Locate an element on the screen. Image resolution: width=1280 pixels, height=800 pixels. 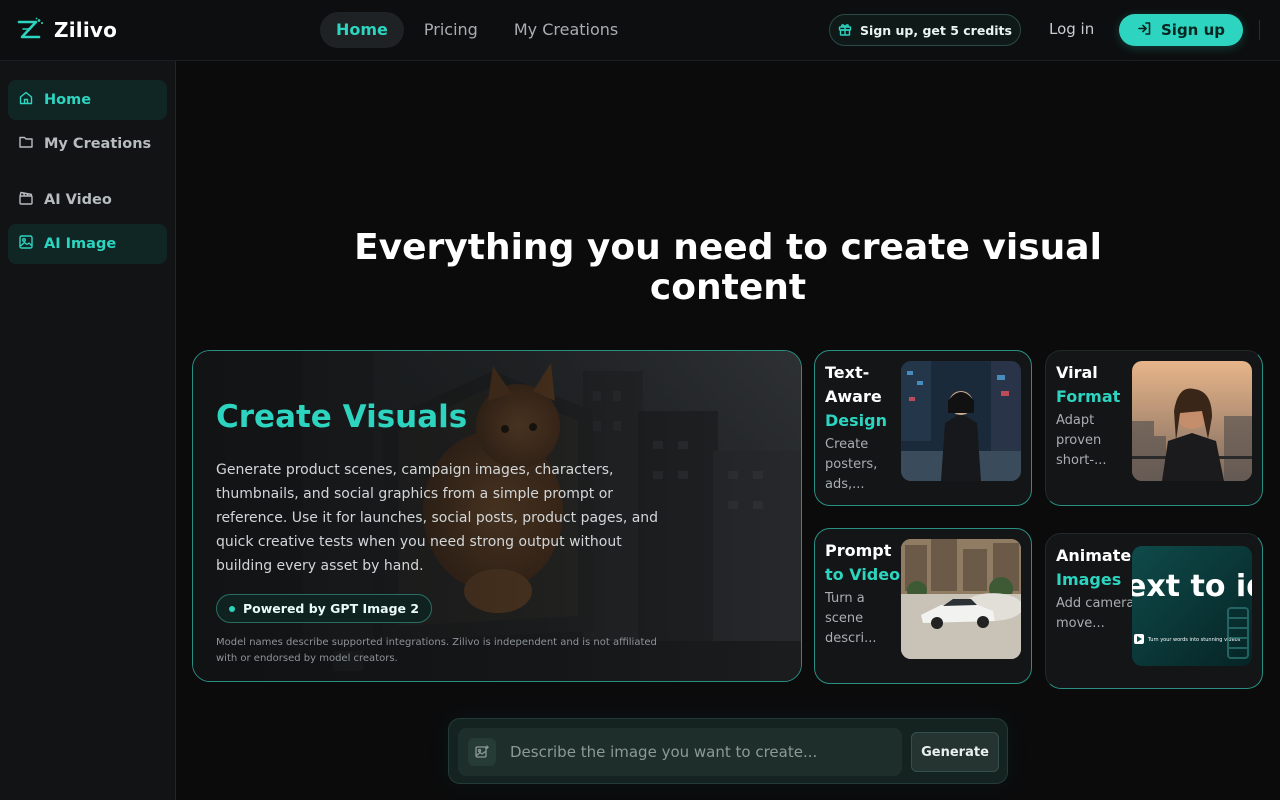
feature-title-accent: Format is located at coordinates (1088, 396).